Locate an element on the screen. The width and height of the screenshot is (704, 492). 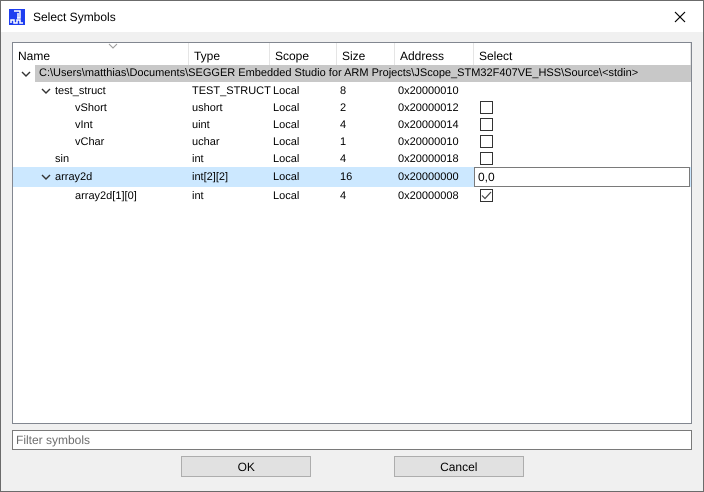
address-cell-text: 0x20000012 is located at coordinates (428, 108).